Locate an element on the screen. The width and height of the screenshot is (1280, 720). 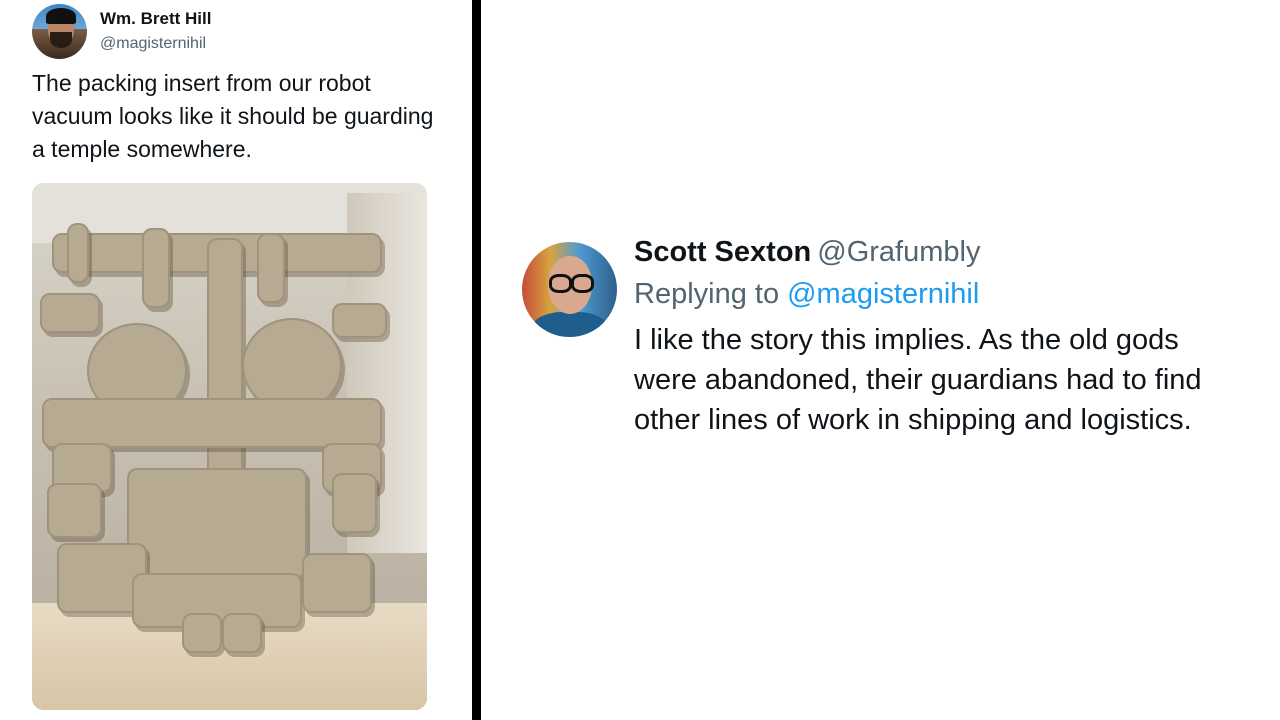
display-name: Scott Sexton is located at coordinates (722, 252).